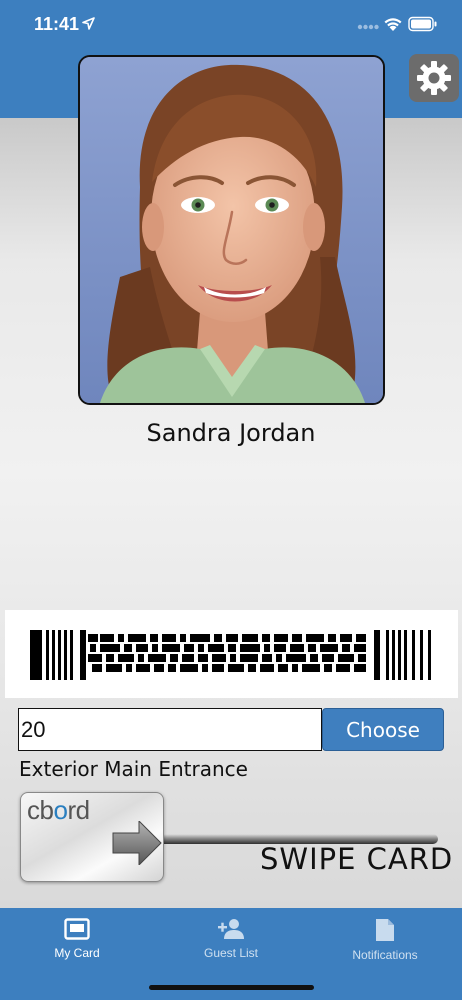  Describe the element at coordinates (231, 953) in the screenshot. I see `tab-label: Guest List` at that location.